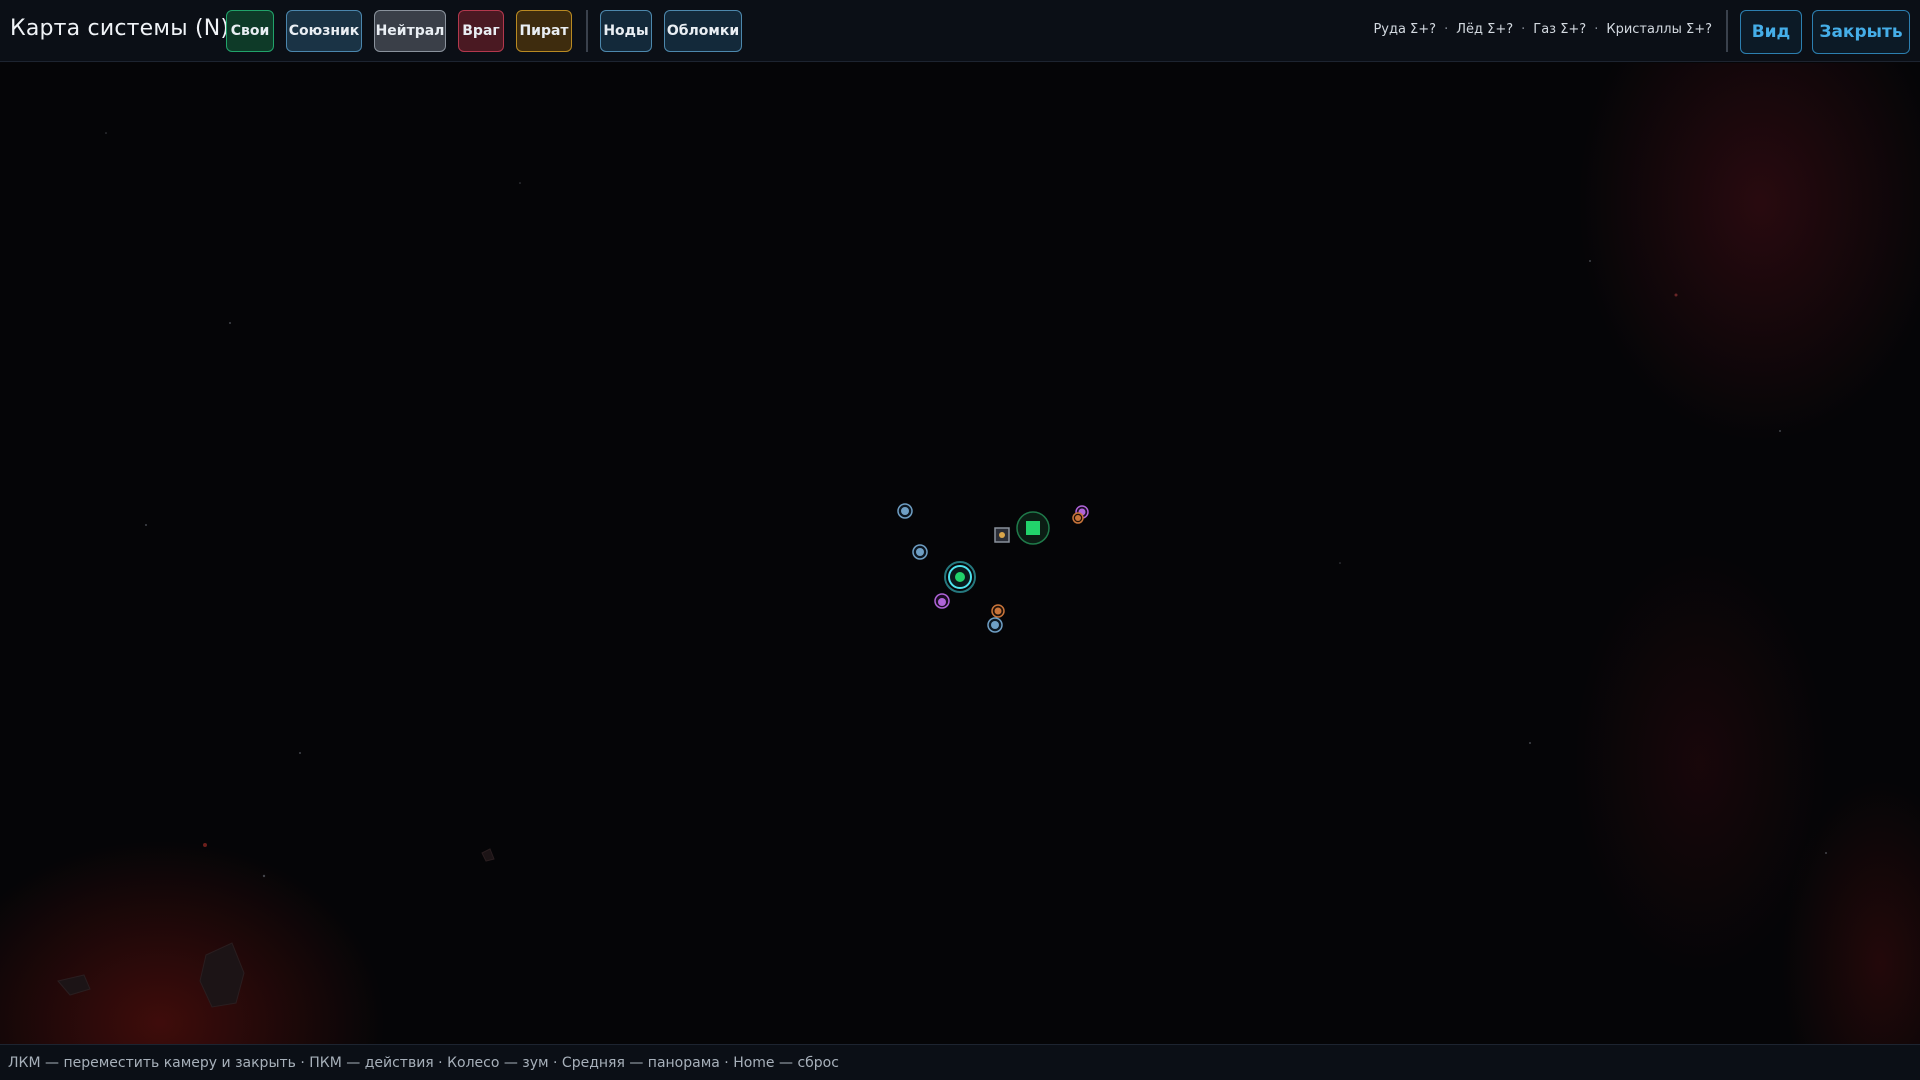 The width and height of the screenshot is (1920, 1080). I want to click on filter-nodes-button: Ноды, so click(626, 31).